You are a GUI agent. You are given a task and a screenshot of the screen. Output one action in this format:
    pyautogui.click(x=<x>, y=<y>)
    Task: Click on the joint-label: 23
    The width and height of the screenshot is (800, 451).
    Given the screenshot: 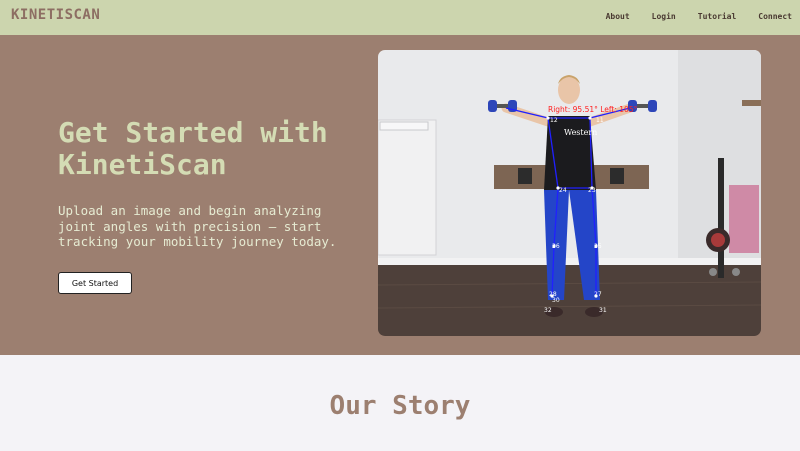 What is the action you would take?
    pyautogui.click(x=592, y=190)
    